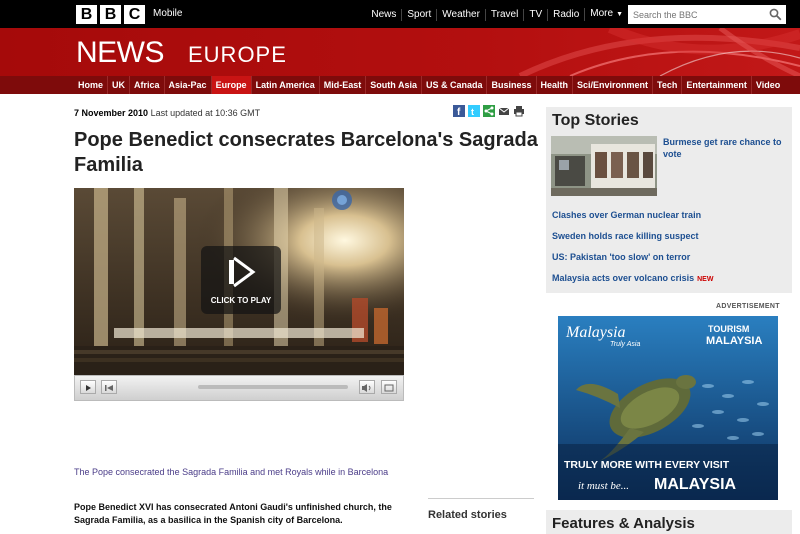 This screenshot has width=800, height=534. I want to click on section-nav-sci-environment: Sci/Environment, so click(612, 85).